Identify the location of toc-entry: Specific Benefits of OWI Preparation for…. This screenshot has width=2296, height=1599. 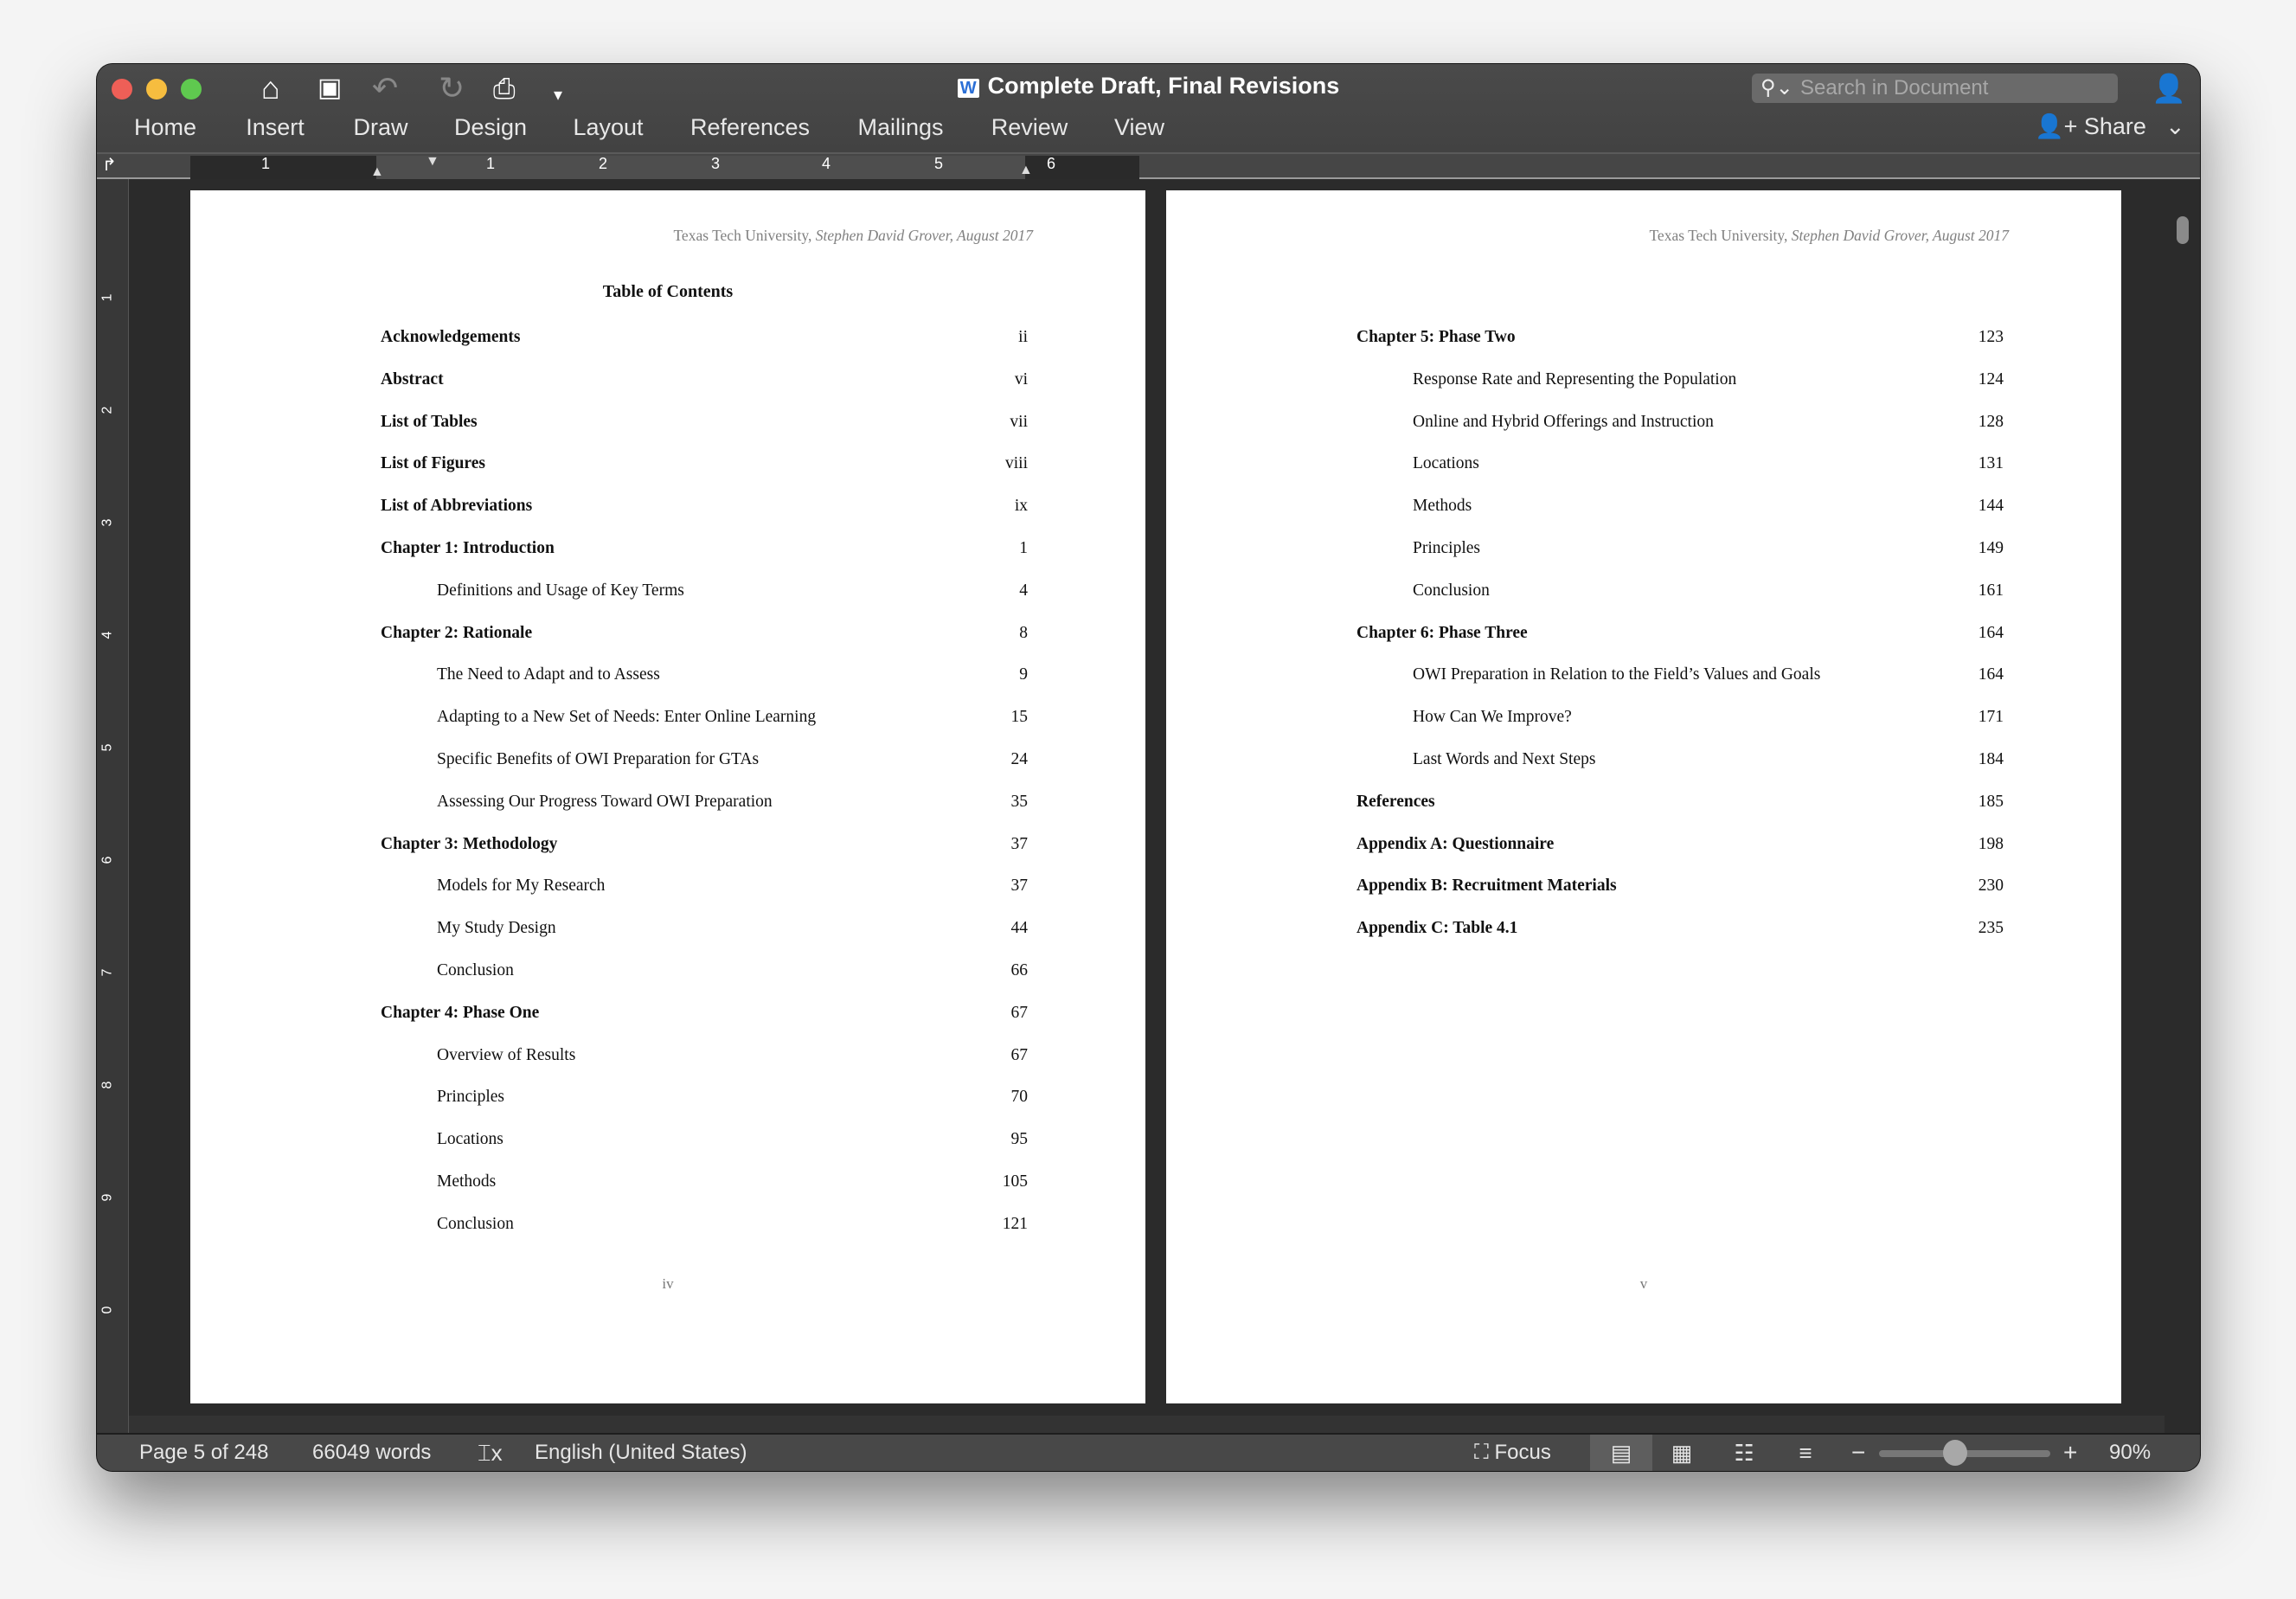
(732, 759).